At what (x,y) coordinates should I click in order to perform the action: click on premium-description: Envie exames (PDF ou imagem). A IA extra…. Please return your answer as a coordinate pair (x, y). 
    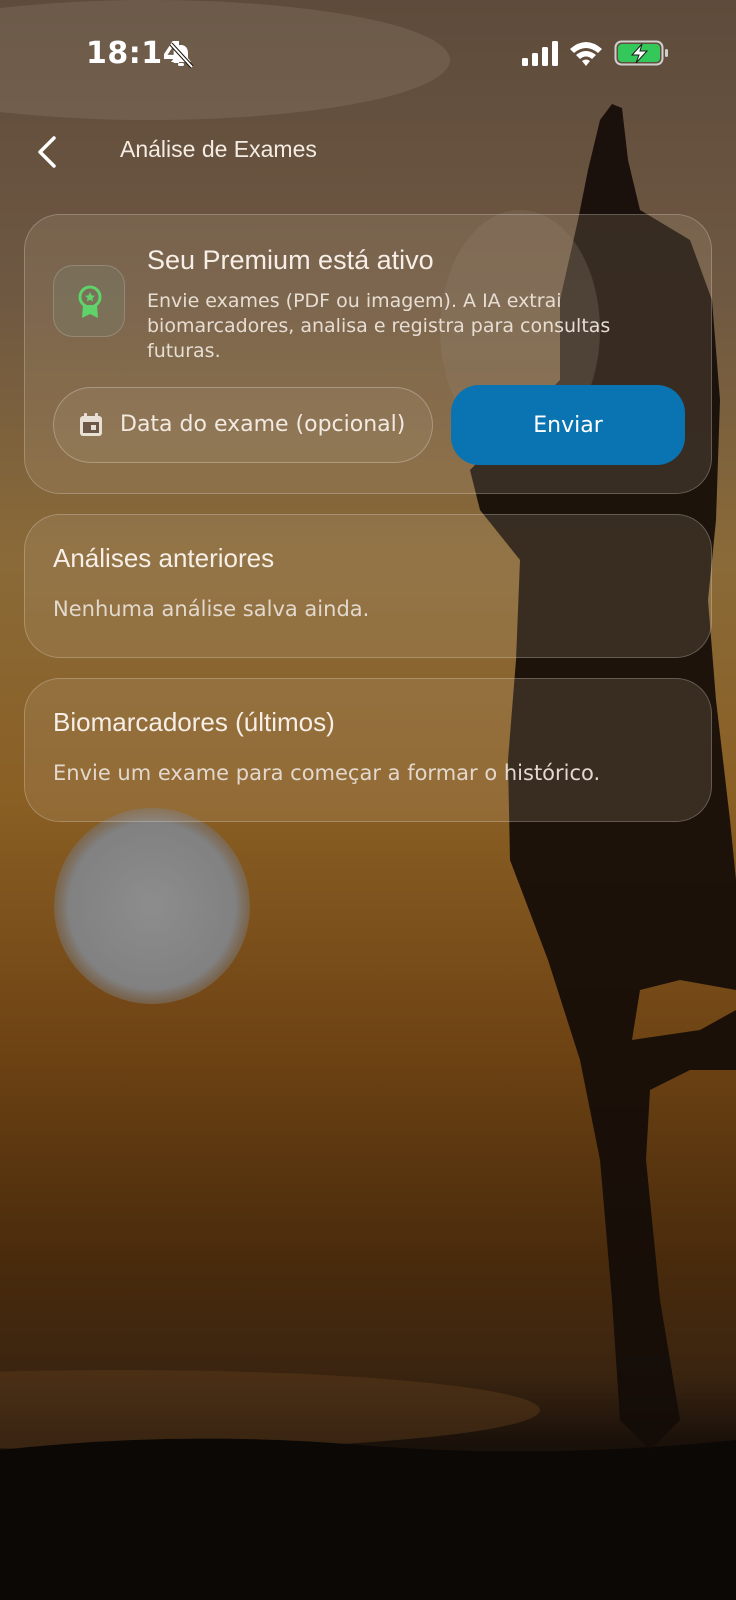
    Looking at the image, I should click on (379, 326).